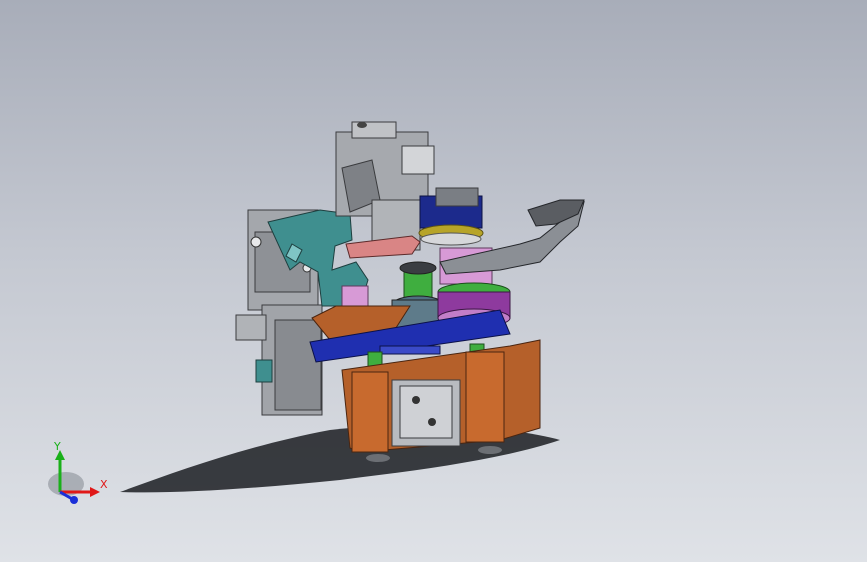 The height and width of the screenshot is (562, 867). What do you see at coordinates (383, 247) in the screenshot?
I see `salmon-finger` at bounding box center [383, 247].